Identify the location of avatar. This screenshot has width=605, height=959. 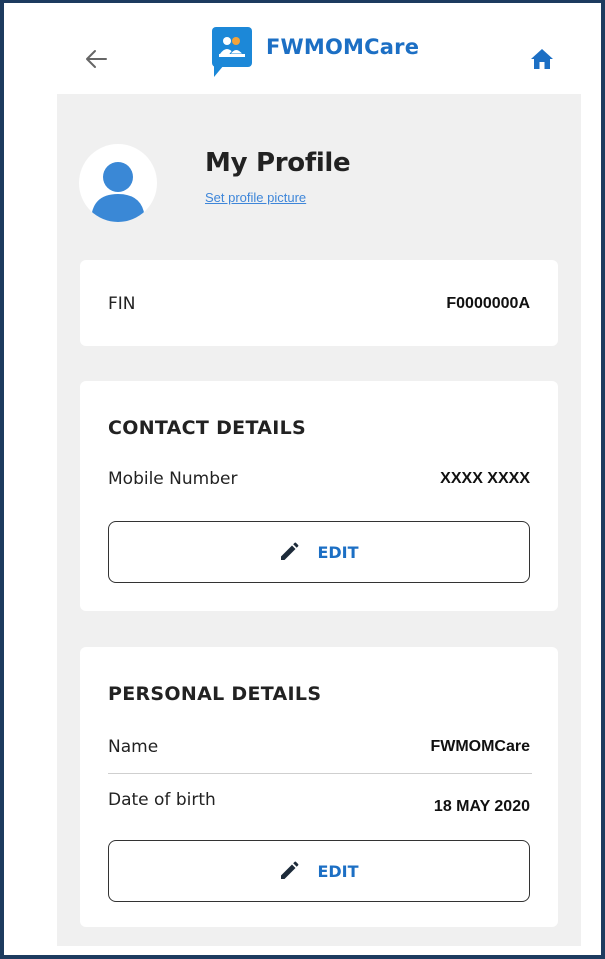
(118, 183).